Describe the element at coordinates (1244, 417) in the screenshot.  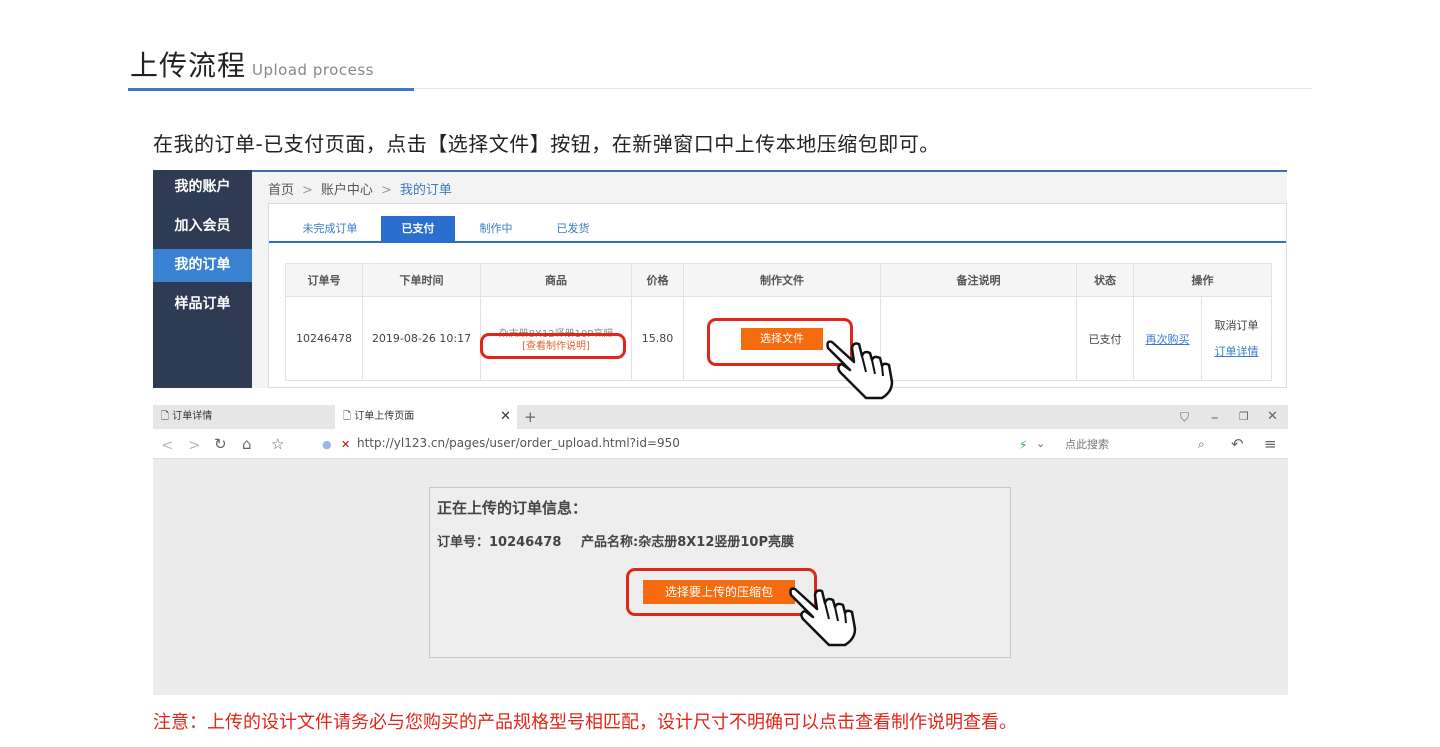
I see `restore-icon: ❐` at that location.